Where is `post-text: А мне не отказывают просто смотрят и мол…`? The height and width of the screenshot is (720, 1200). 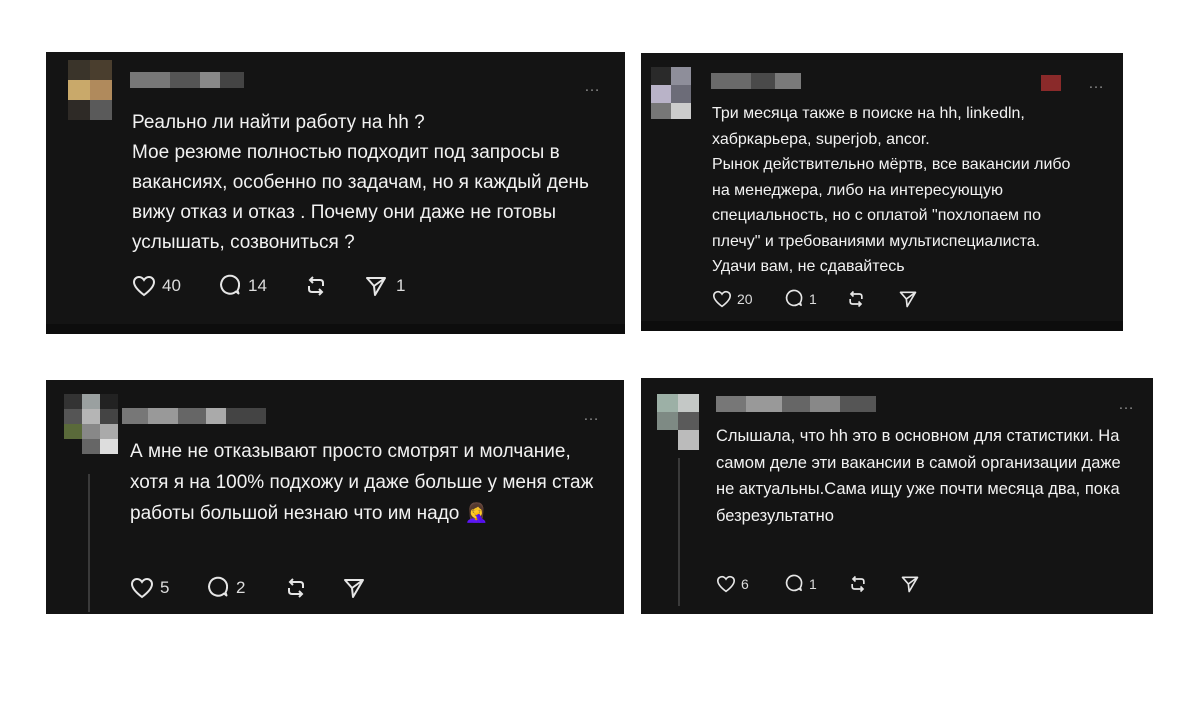 post-text: А мне не отказывают просто смотрят и мол… is located at coordinates (362, 482).